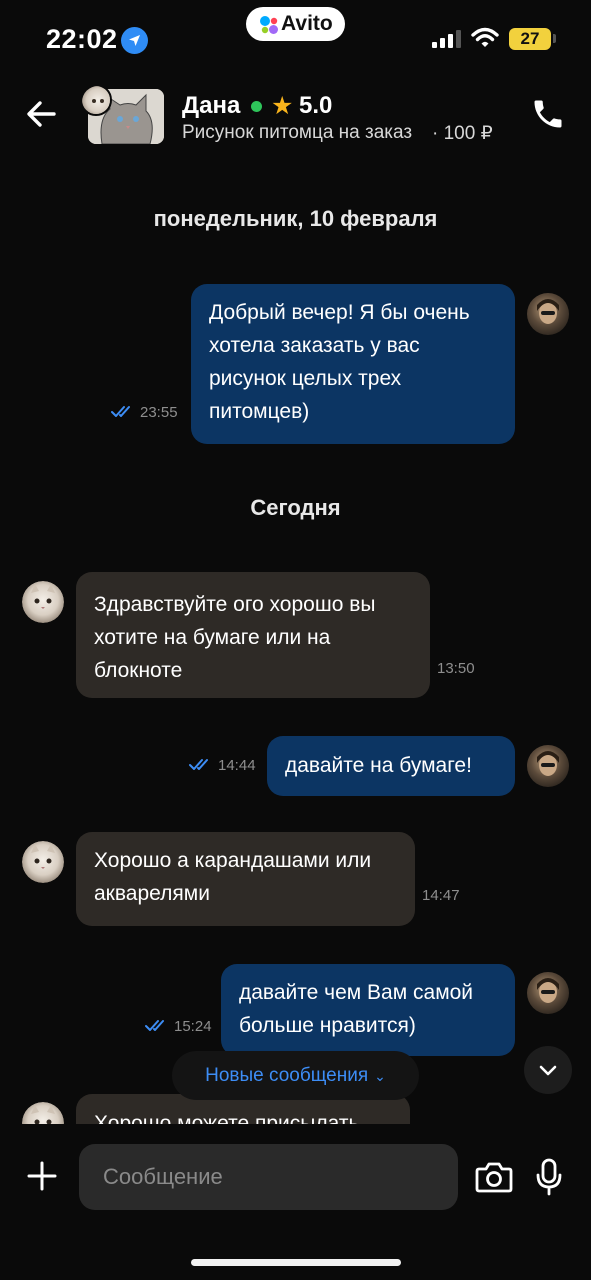  What do you see at coordinates (268, 1177) in the screenshot?
I see `message-input` at bounding box center [268, 1177].